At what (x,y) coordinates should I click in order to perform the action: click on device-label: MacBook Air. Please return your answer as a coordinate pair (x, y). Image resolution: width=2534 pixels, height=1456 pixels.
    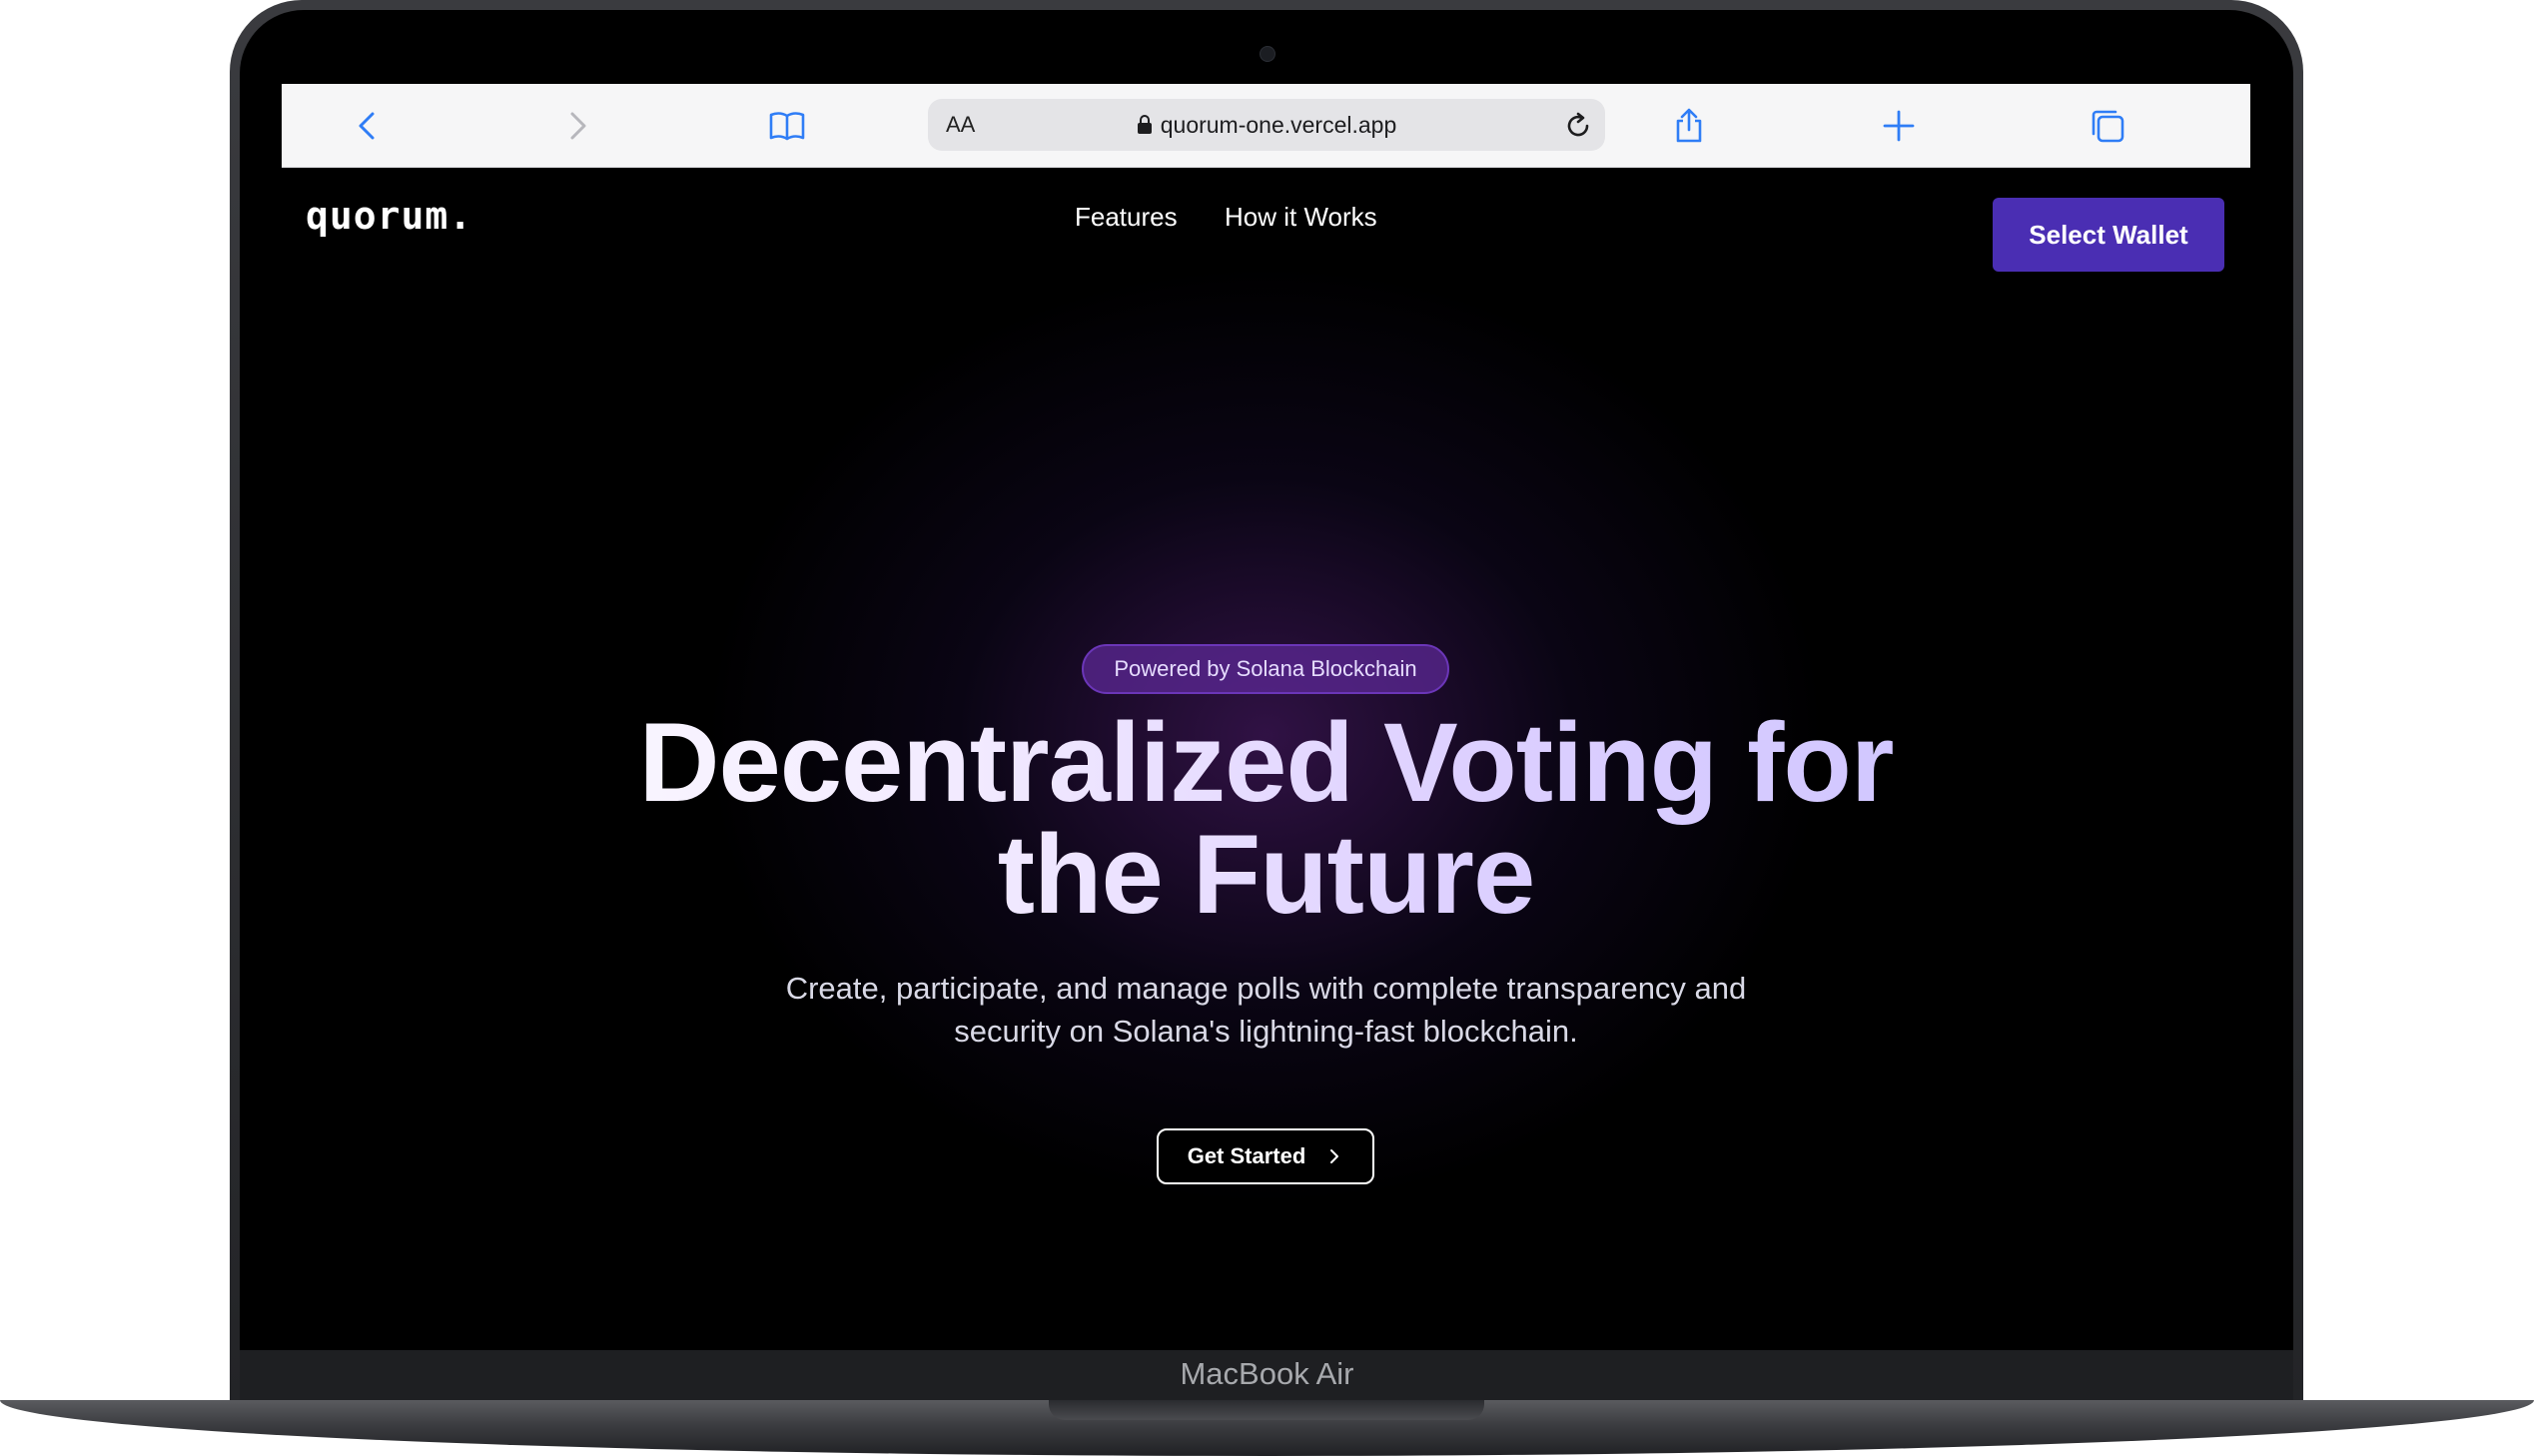
    Looking at the image, I should click on (1267, 1374).